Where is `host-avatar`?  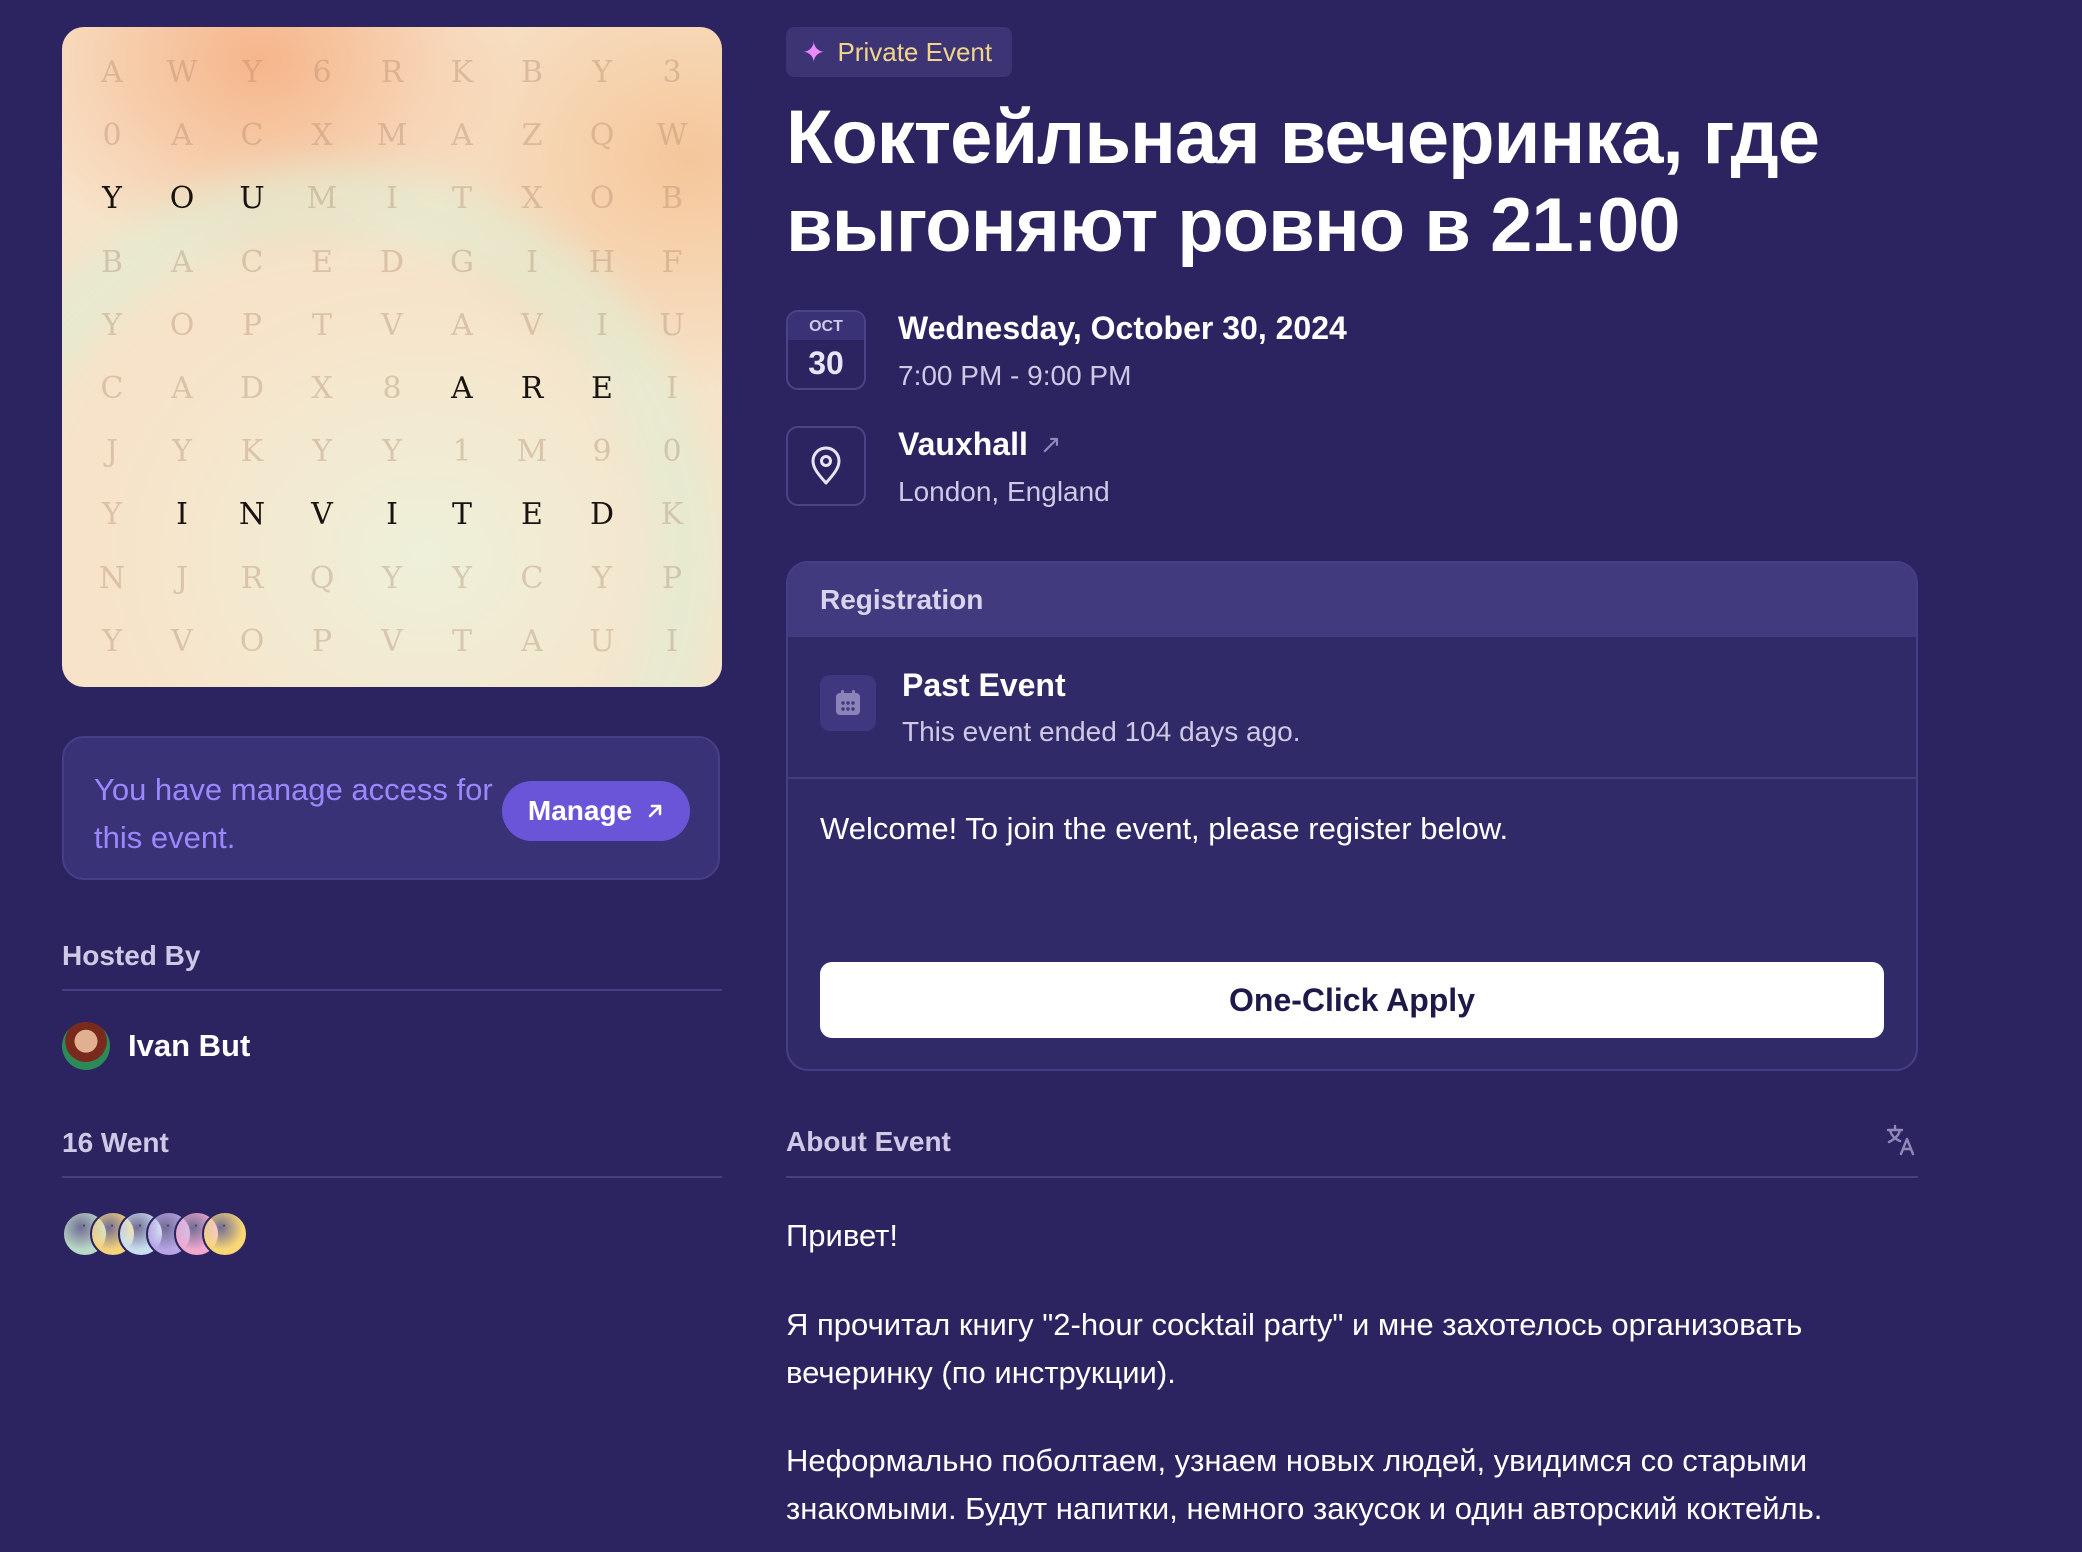 host-avatar is located at coordinates (86, 1046).